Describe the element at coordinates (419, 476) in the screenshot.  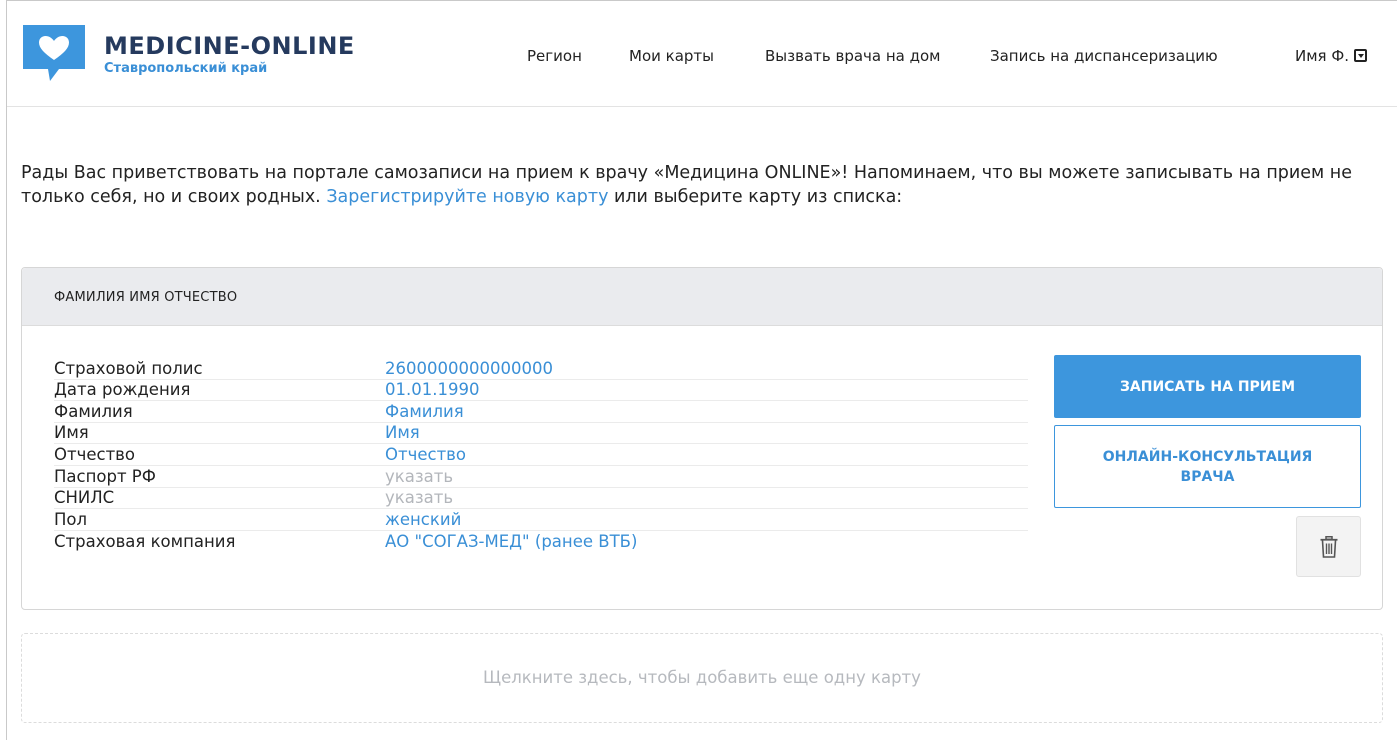
I see `field-value-passport: указать` at that location.